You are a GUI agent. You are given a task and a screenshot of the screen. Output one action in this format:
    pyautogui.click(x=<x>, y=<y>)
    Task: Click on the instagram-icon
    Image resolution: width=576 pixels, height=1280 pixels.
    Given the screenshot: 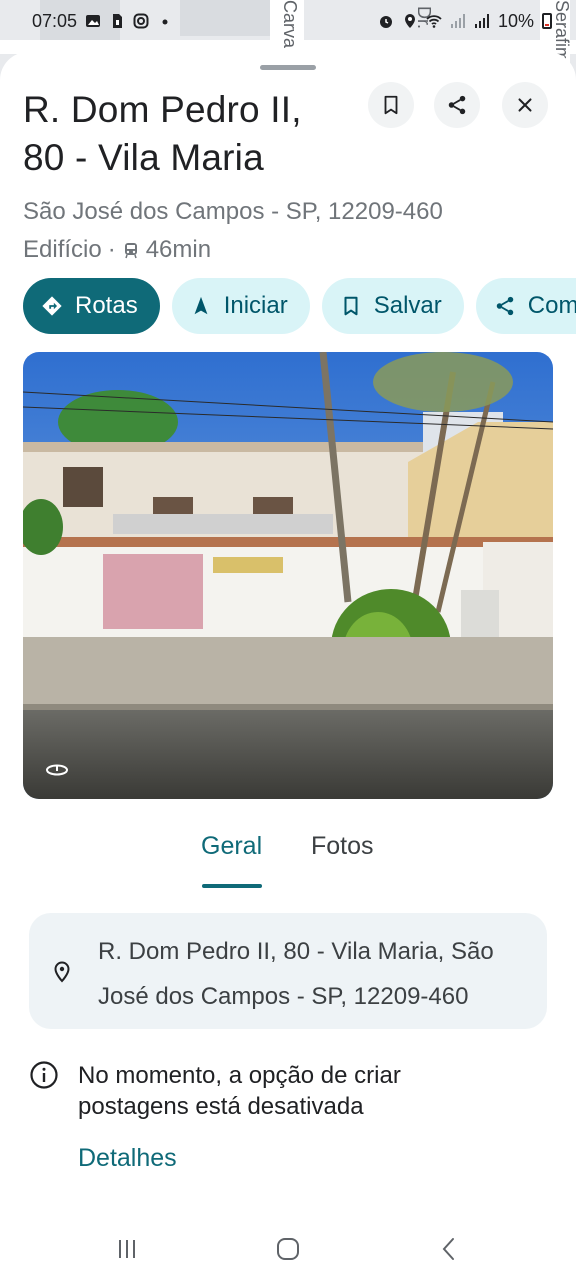 What is the action you would take?
    pyautogui.click(x=141, y=21)
    